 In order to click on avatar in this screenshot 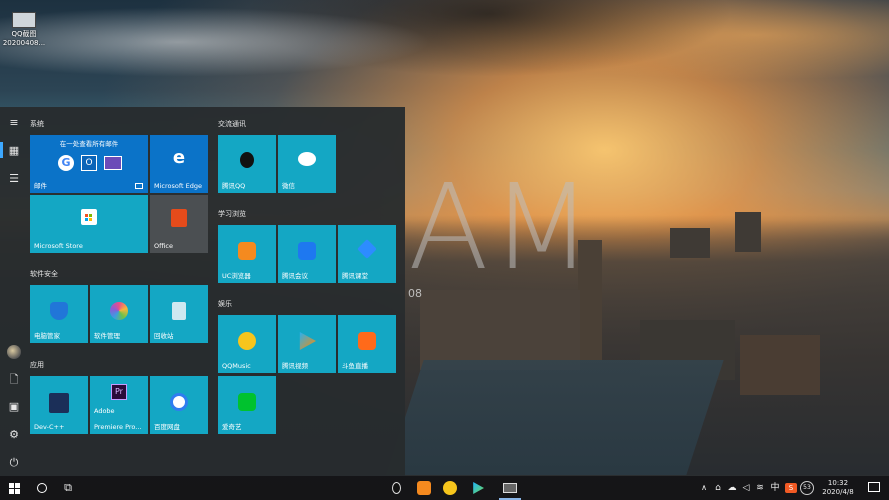, I will do `click(14, 352)`.